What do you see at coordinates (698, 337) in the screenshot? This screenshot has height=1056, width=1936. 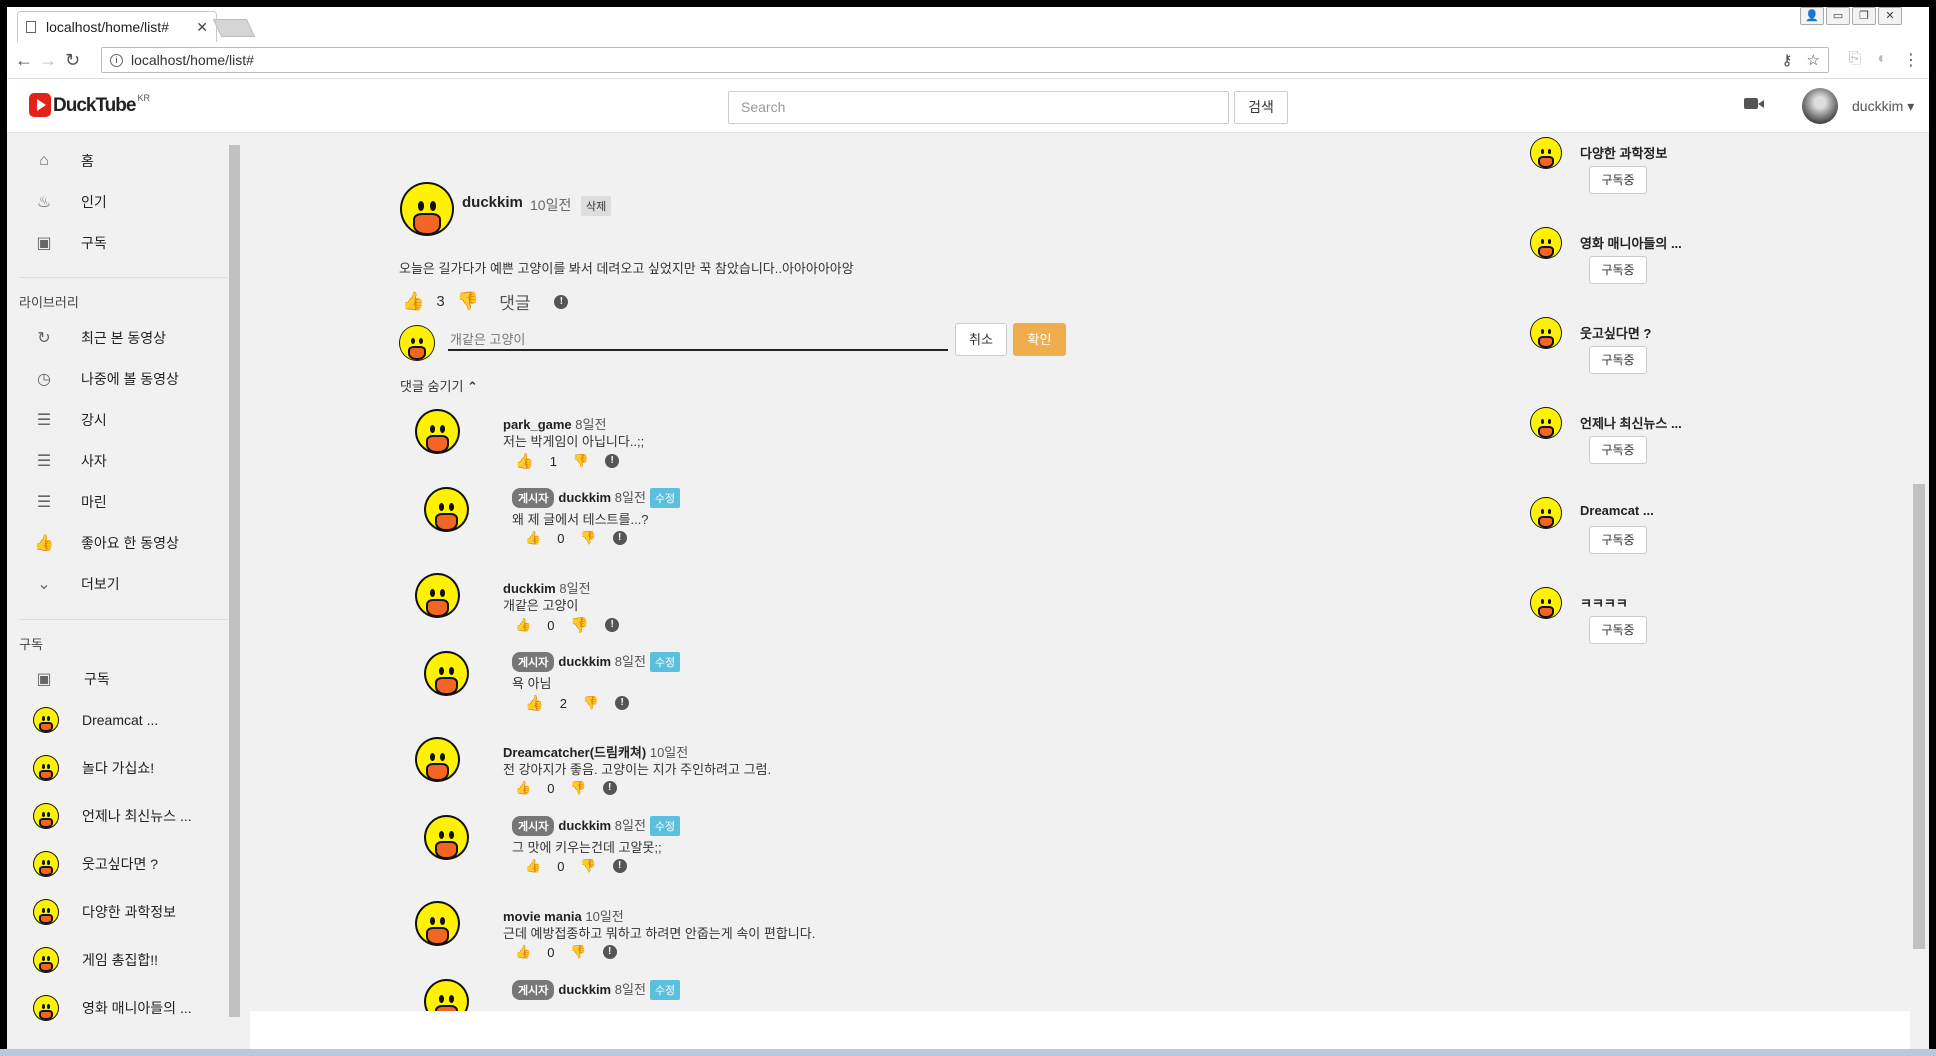 I see `comment-input: 개같은 고양이` at bounding box center [698, 337].